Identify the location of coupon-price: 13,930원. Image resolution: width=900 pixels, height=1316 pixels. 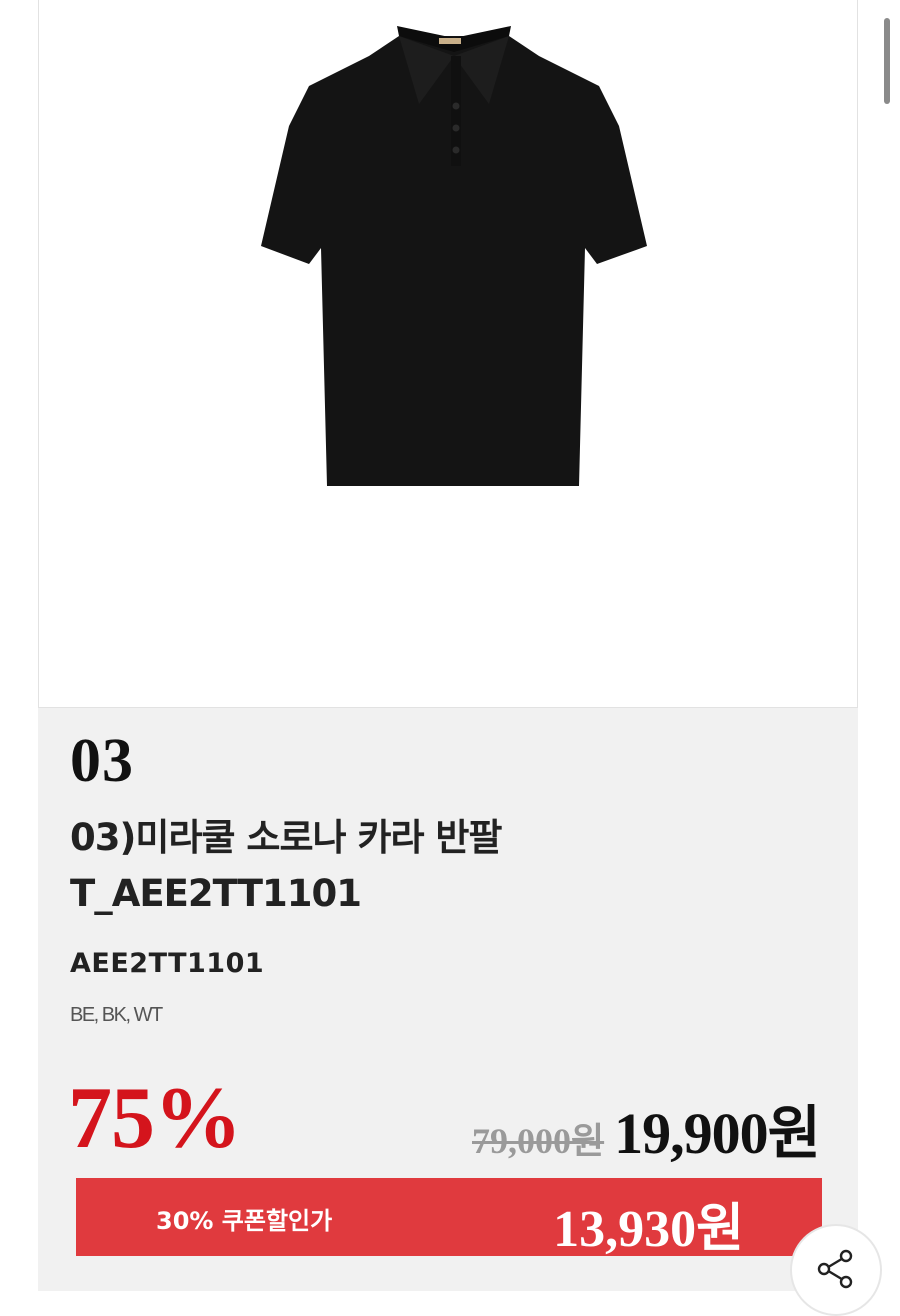
(648, 1229).